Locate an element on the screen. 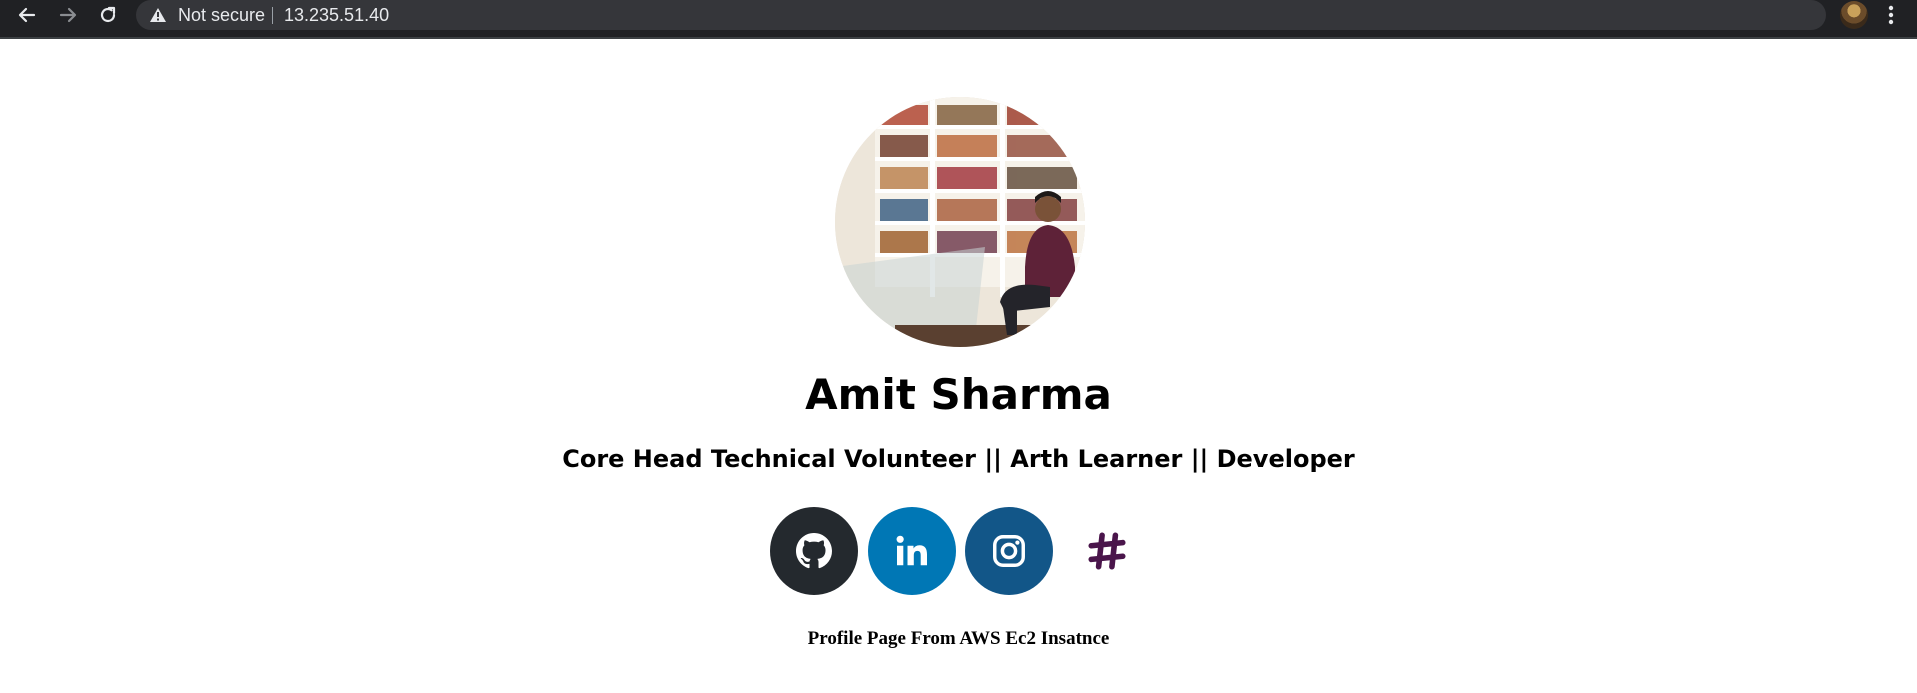  slack-link is located at coordinates (1107, 551).